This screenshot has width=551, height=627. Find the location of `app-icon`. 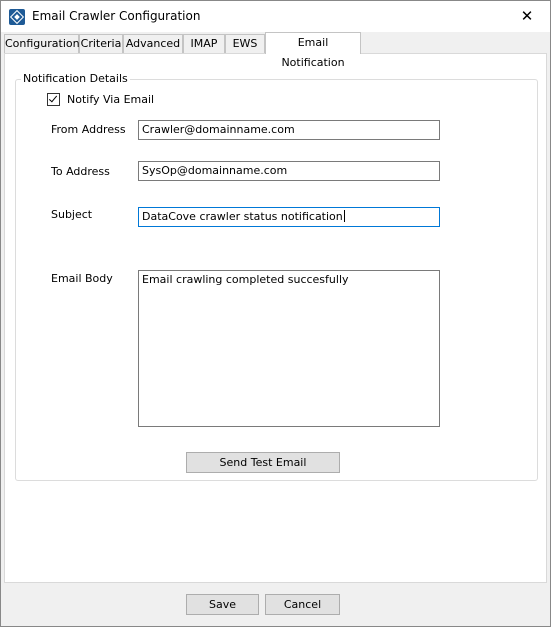

app-icon is located at coordinates (17, 17).